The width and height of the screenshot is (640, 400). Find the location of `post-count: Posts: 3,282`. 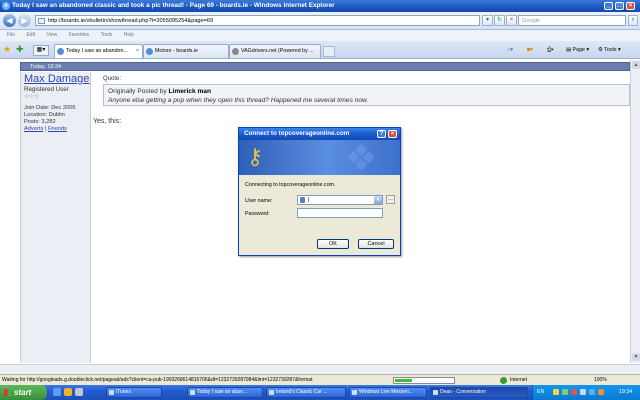

post-count: Posts: 3,282 is located at coordinates (40, 122).